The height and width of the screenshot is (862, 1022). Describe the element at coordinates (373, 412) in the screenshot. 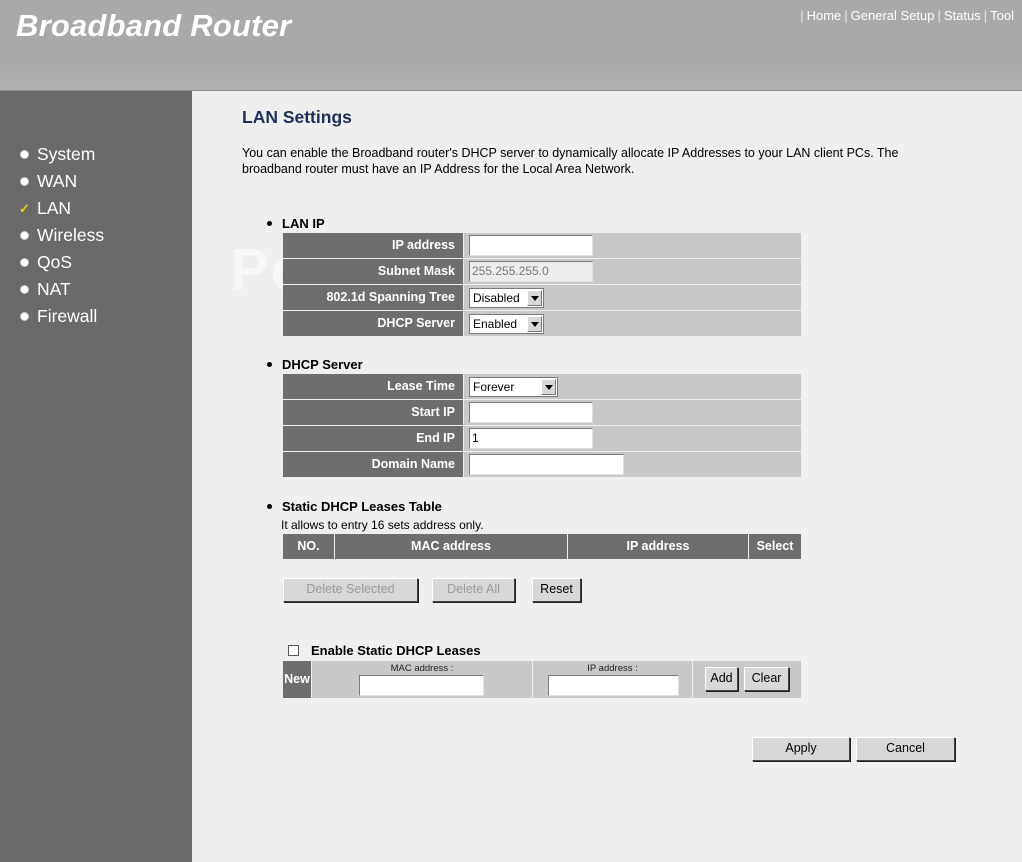

I see `start-ip-label: Start IP` at that location.